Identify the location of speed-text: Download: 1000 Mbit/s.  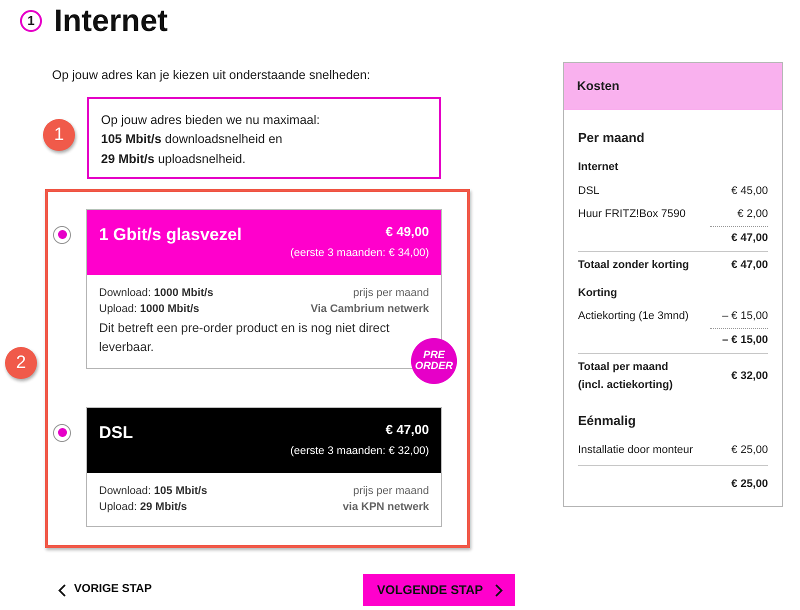
(156, 293).